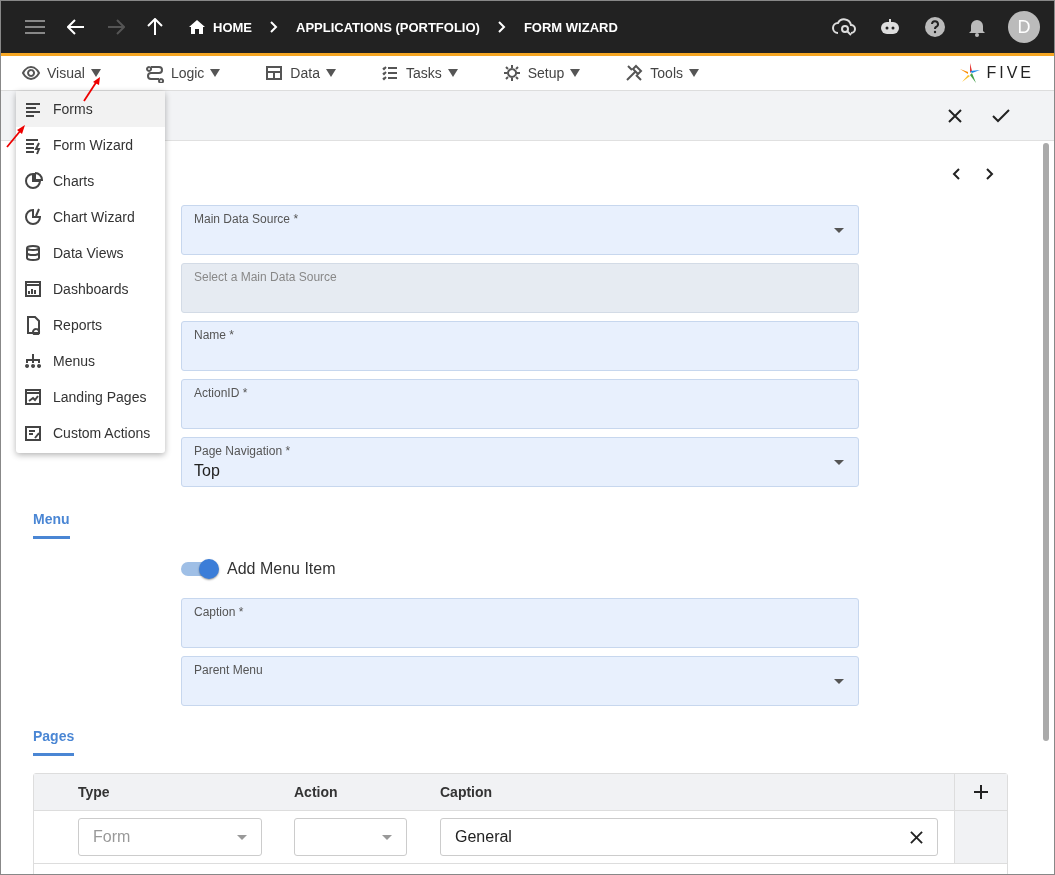  I want to click on column-header: Action, so click(316, 792).